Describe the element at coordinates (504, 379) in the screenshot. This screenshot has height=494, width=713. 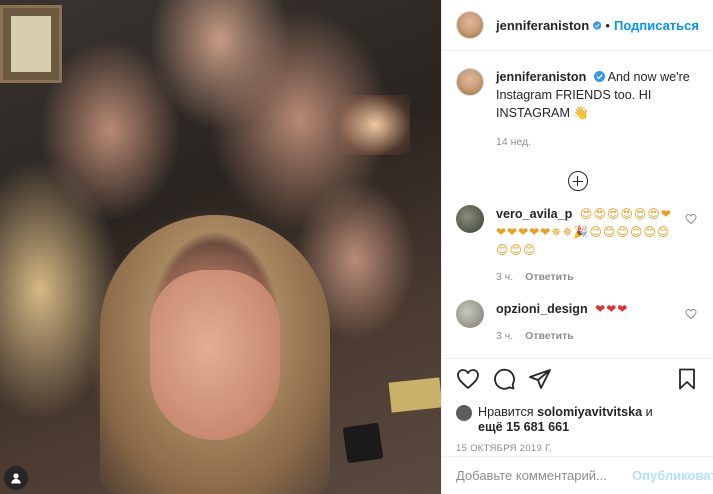
I see `comment-bubble-icon` at that location.